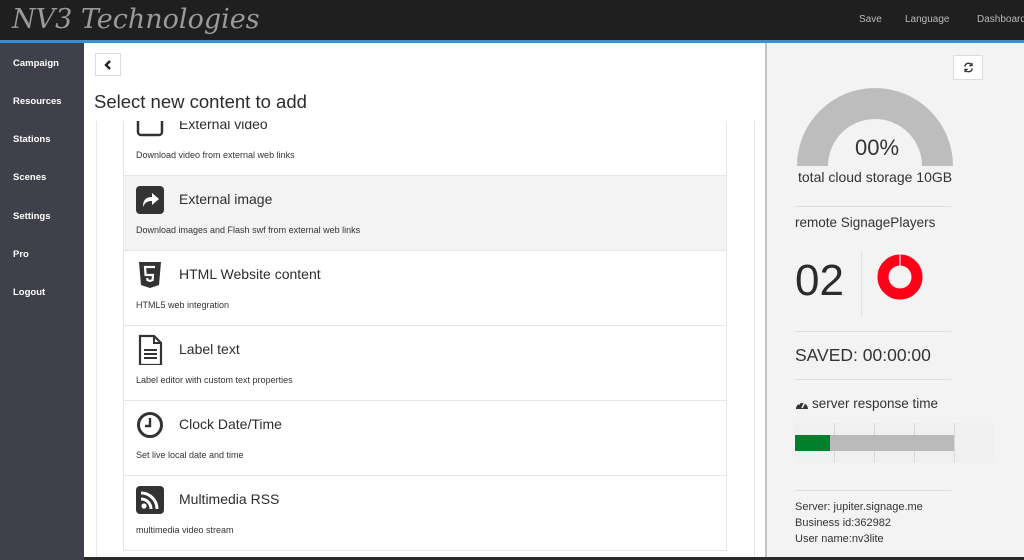 This screenshot has height=560, width=1024. I want to click on nav-save-link: Save, so click(870, 19).